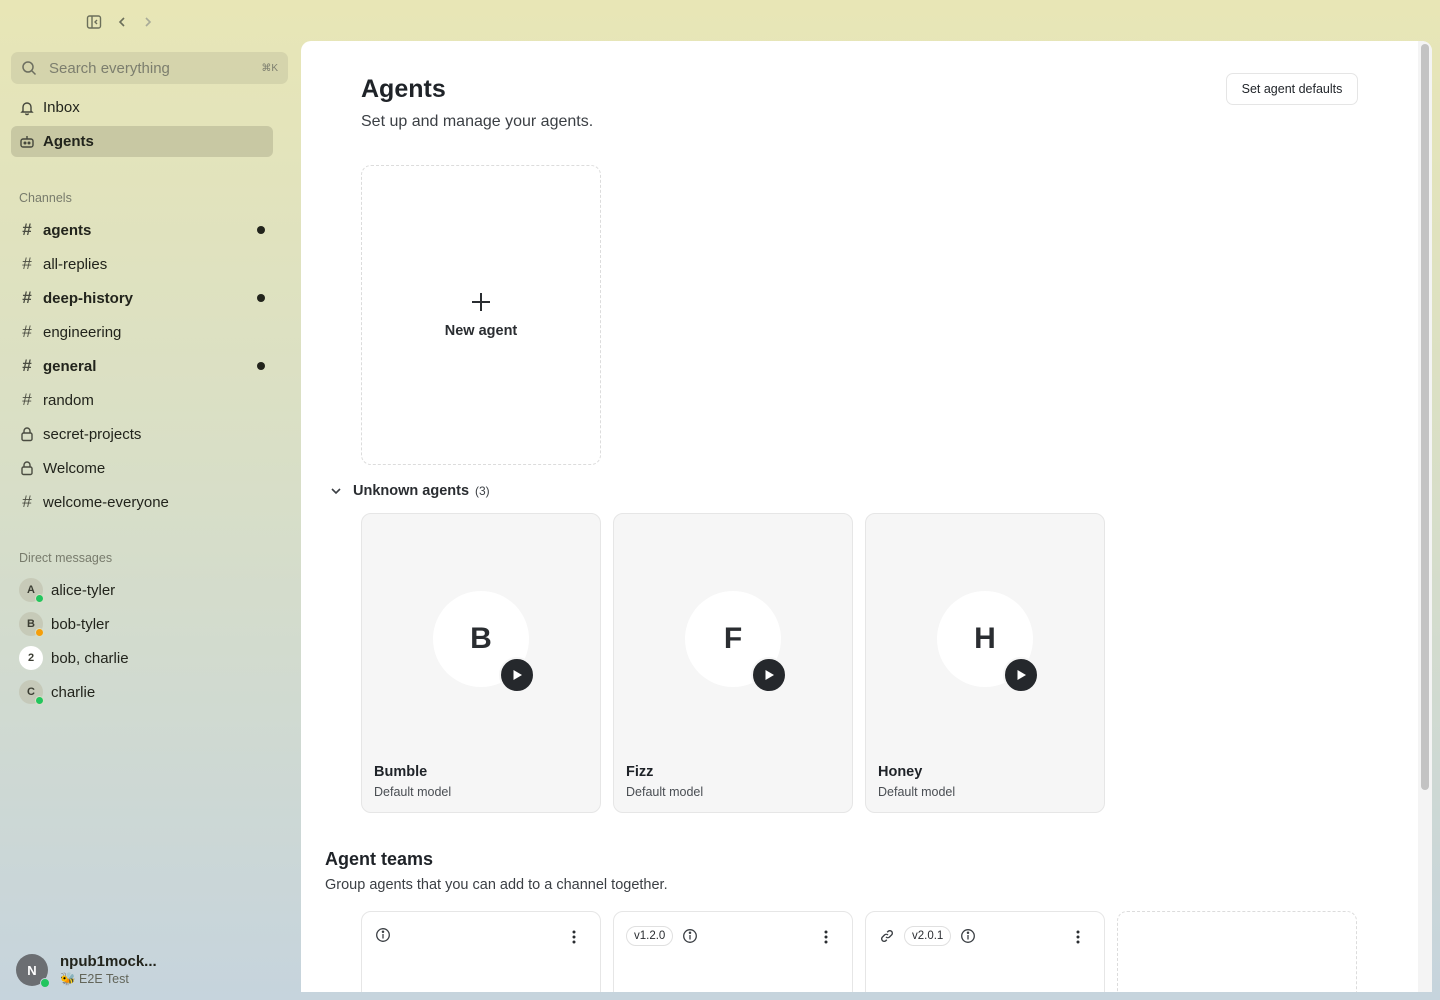 Image resolution: width=1440 pixels, height=1000 pixels. Describe the element at coordinates (27, 108) in the screenshot. I see `bell-icon` at that location.